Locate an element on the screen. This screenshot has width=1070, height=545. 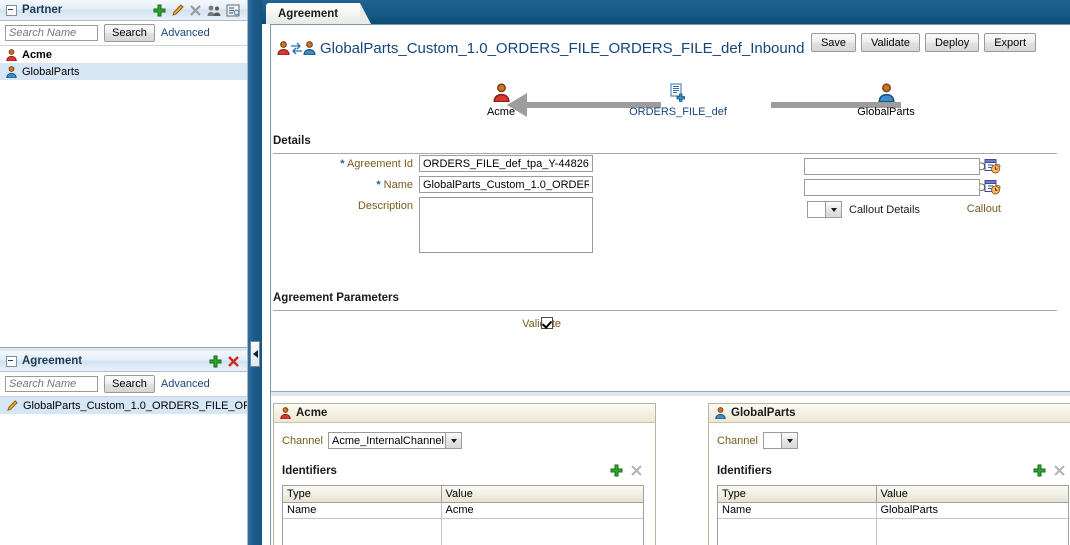
end-date-field is located at coordinates (892, 187).